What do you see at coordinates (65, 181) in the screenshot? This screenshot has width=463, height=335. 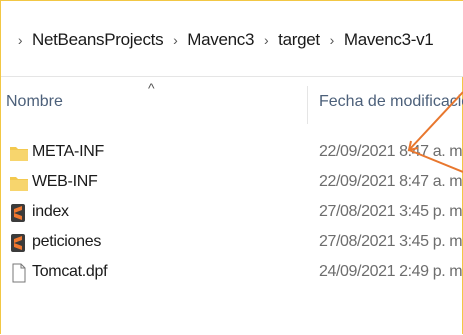 I see `file-name: WEB-INF` at bounding box center [65, 181].